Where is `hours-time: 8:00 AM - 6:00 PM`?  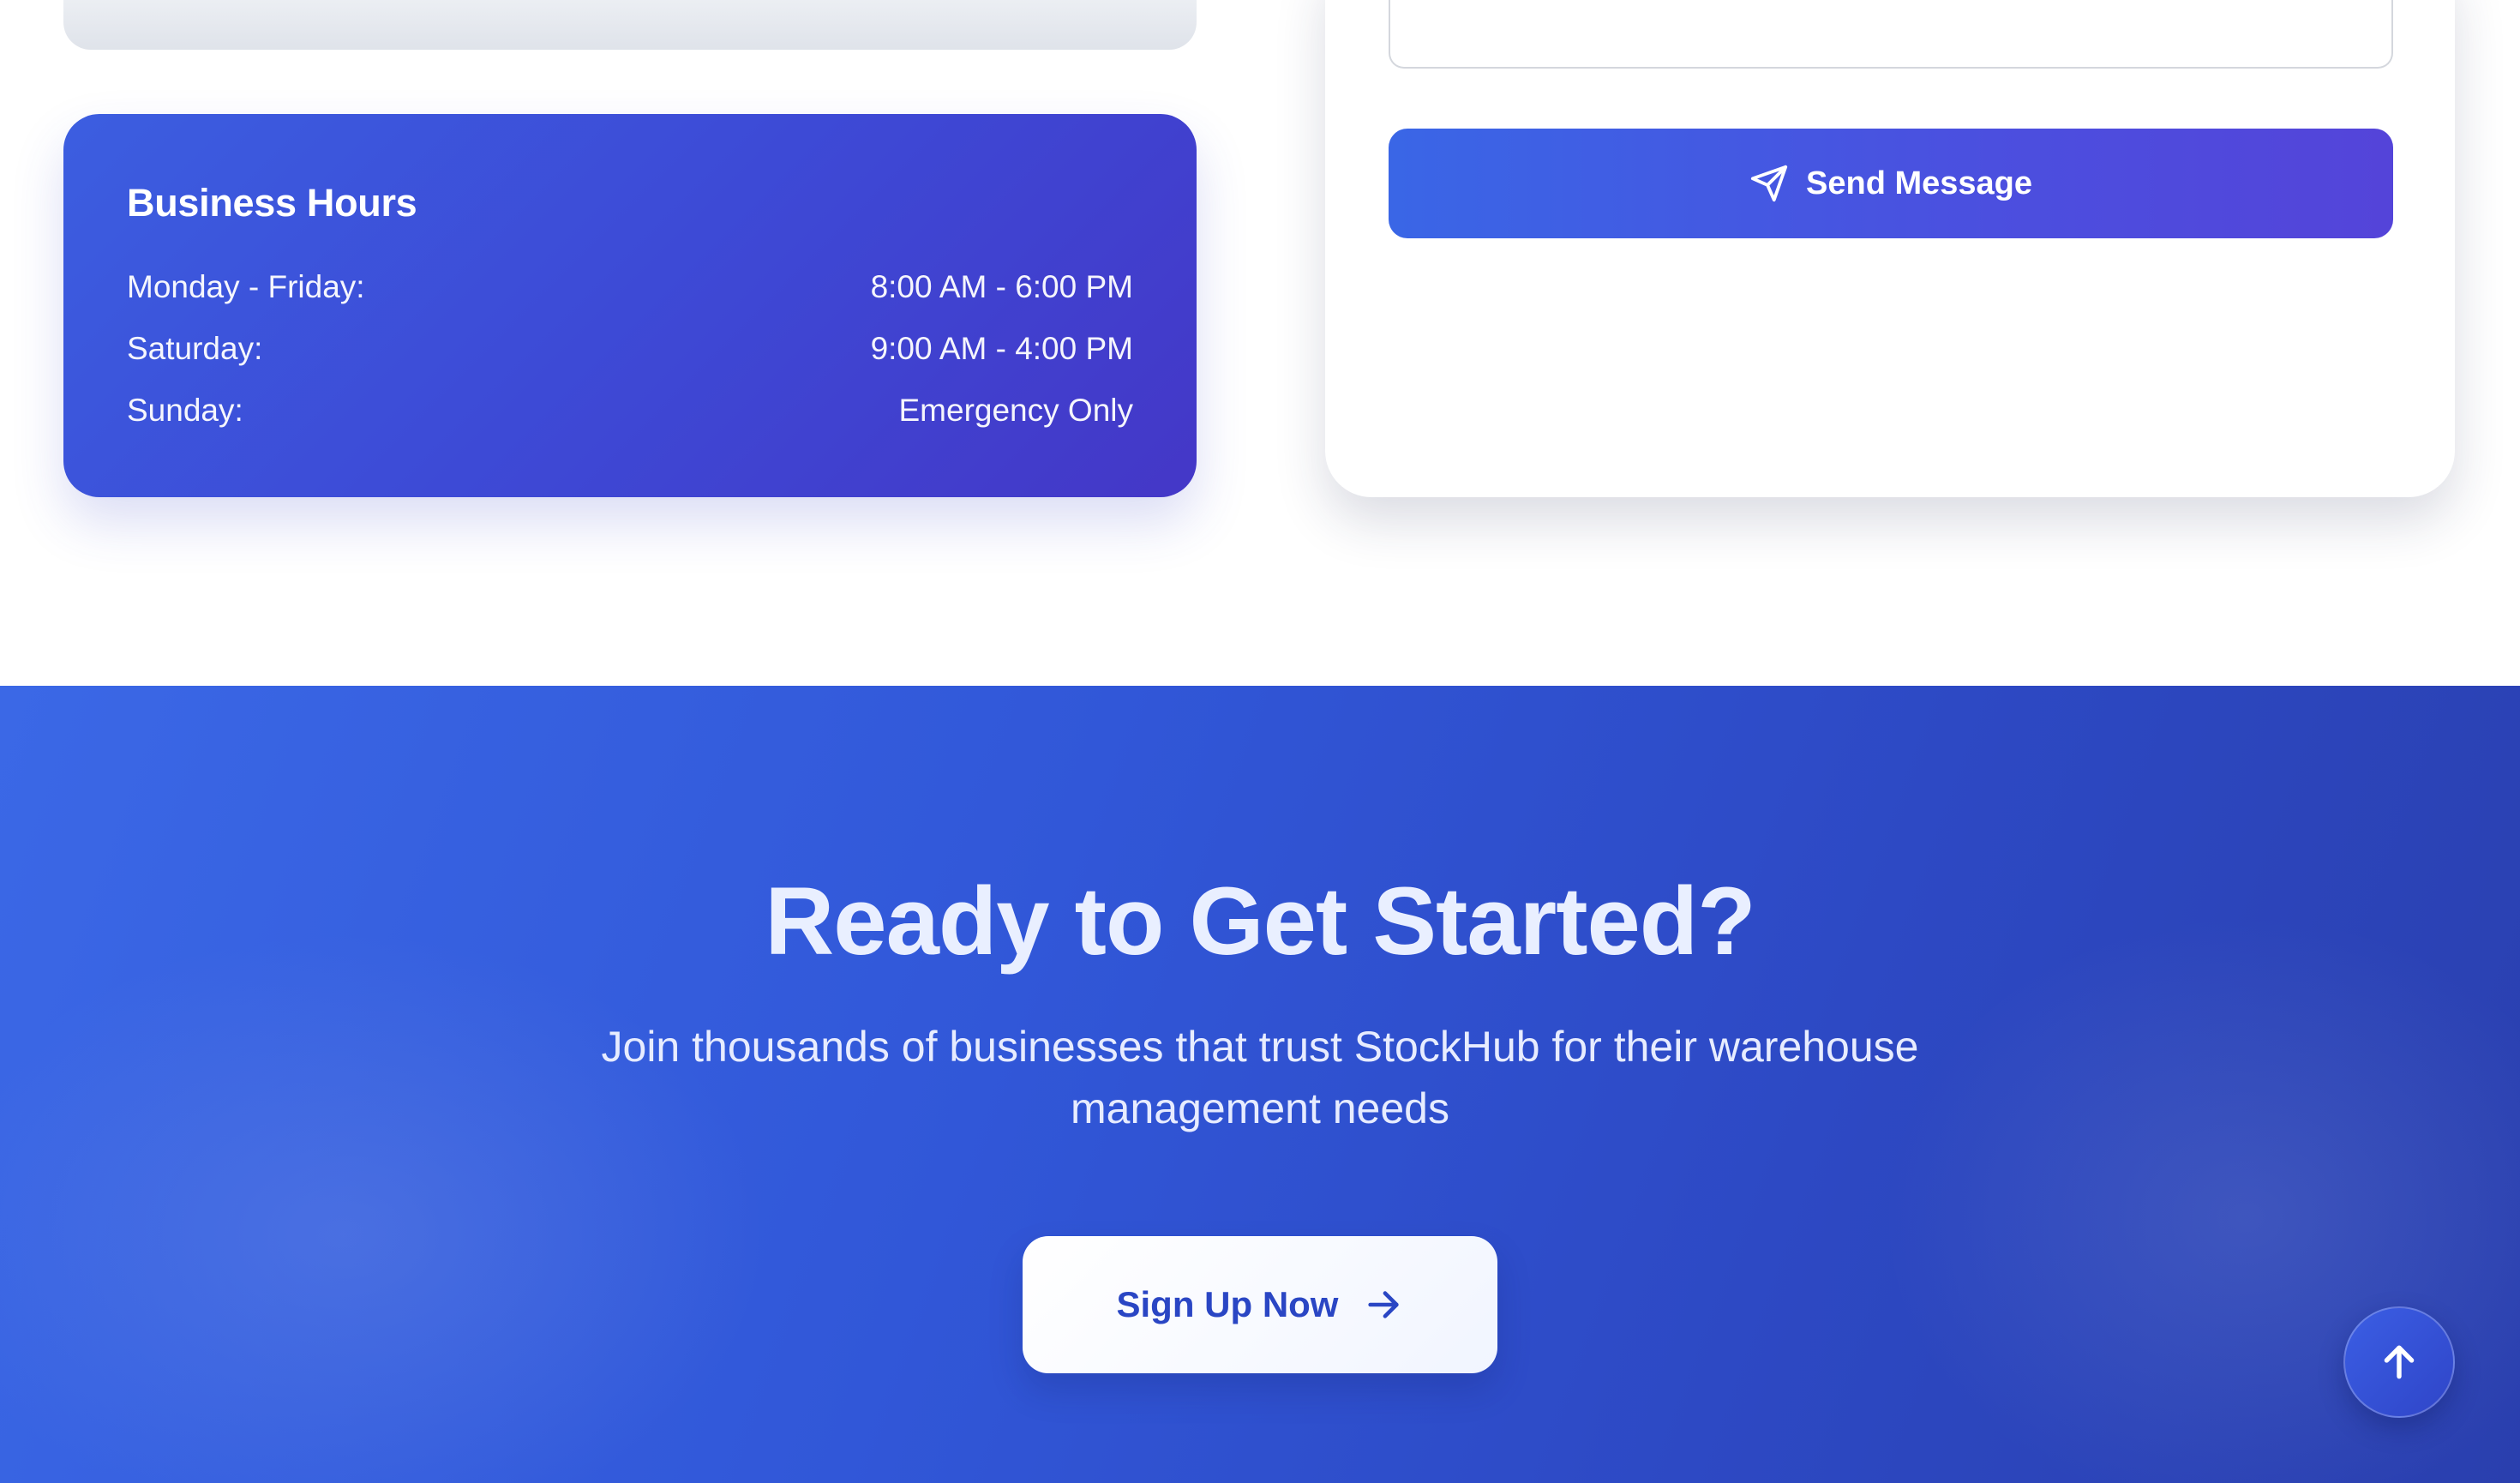
hours-time: 8:00 AM - 6:00 PM is located at coordinates (1001, 286).